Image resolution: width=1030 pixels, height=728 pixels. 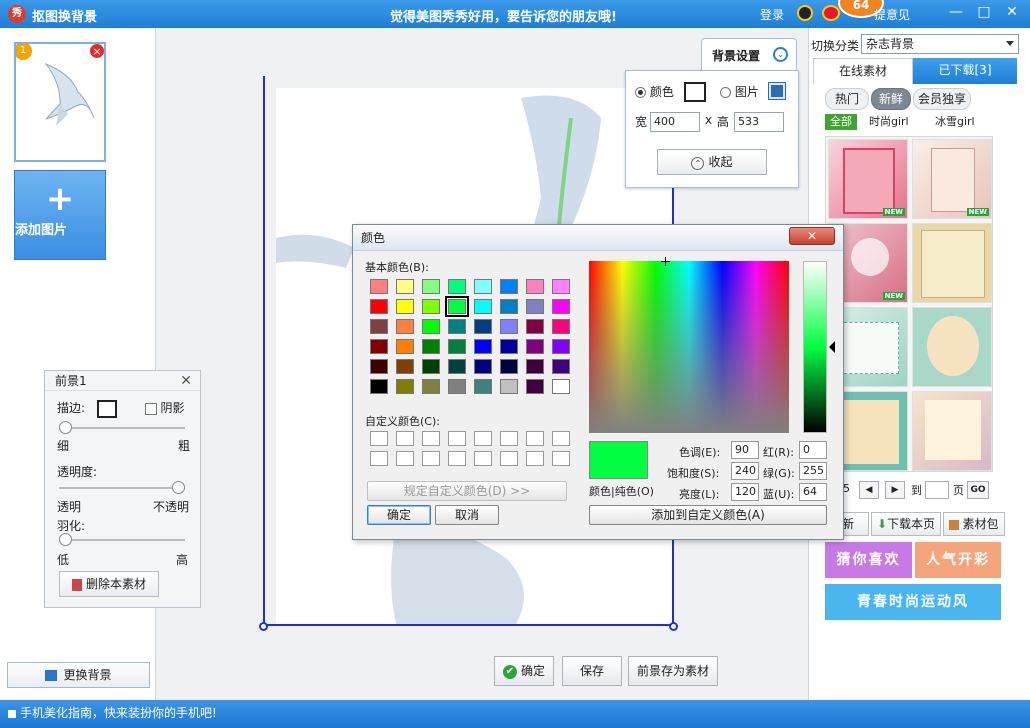 I want to click on tag-ice-girl: 冰雪girl, so click(x=955, y=122).